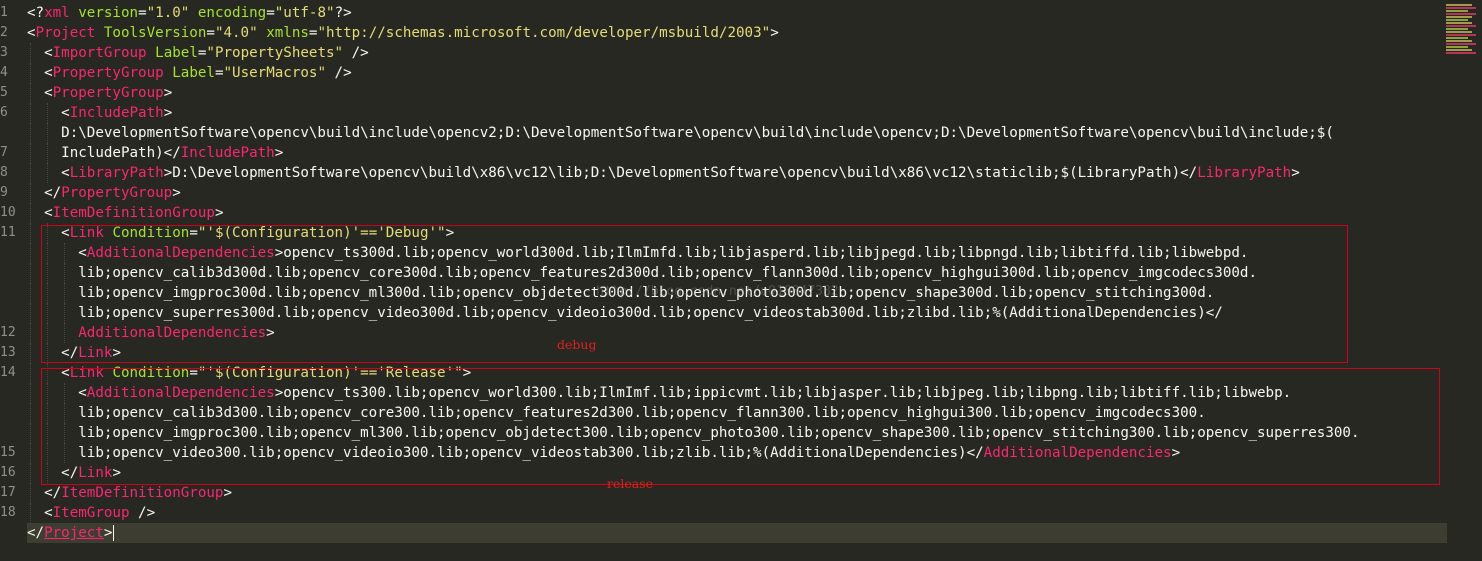  Describe the element at coordinates (737, 193) in the screenshot. I see `code-line: </PropertyGroup>` at that location.